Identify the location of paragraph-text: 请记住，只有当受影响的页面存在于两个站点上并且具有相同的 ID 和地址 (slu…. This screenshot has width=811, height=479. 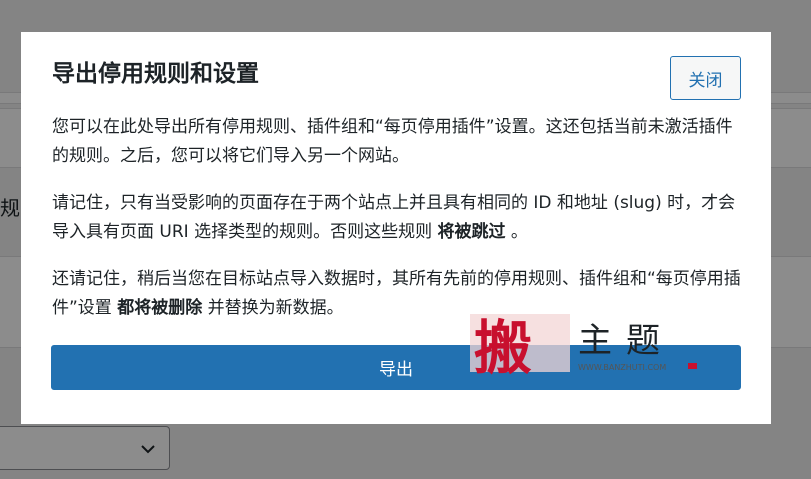
(394, 217).